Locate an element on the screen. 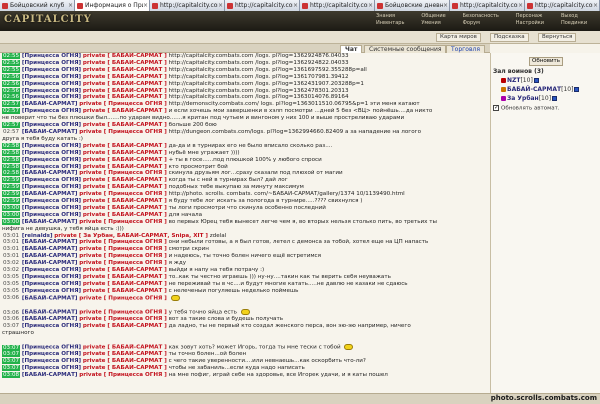 This screenshot has width=600, height=404. player-entry: NZT[10] is located at coordinates (520, 81).